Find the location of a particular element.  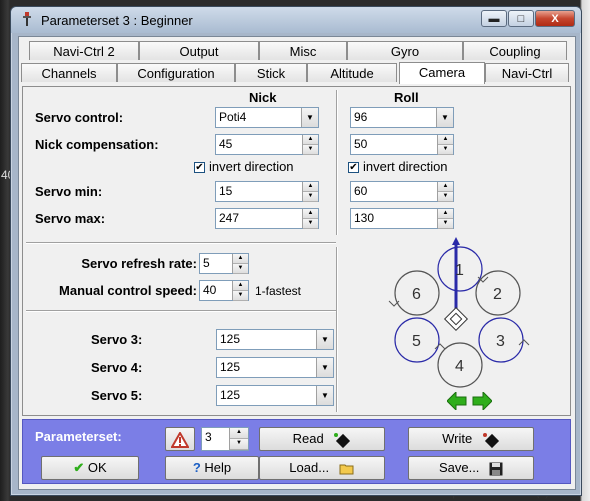

checkmark-icon: ✔ is located at coordinates (79, 467).